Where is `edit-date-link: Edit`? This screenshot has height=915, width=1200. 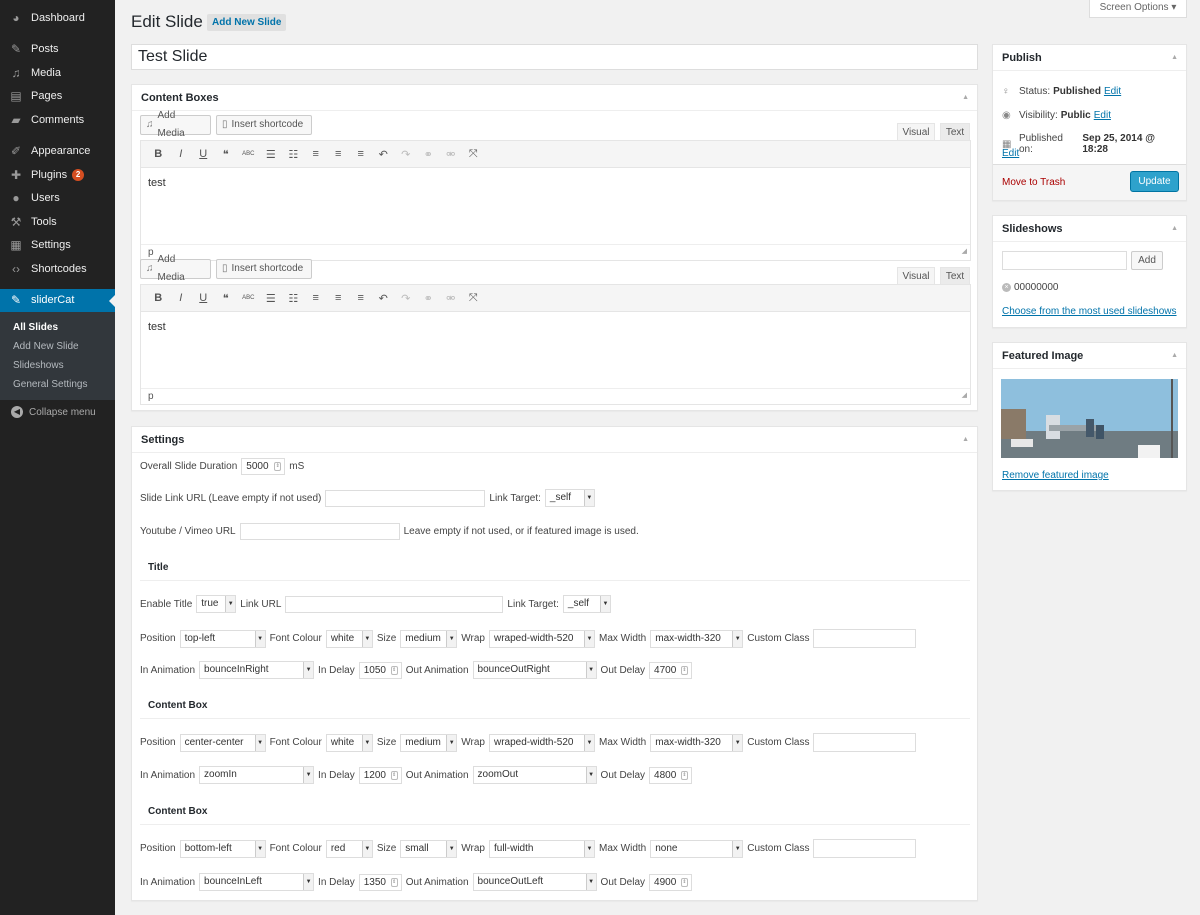
edit-date-link: Edit is located at coordinates (1010, 153).